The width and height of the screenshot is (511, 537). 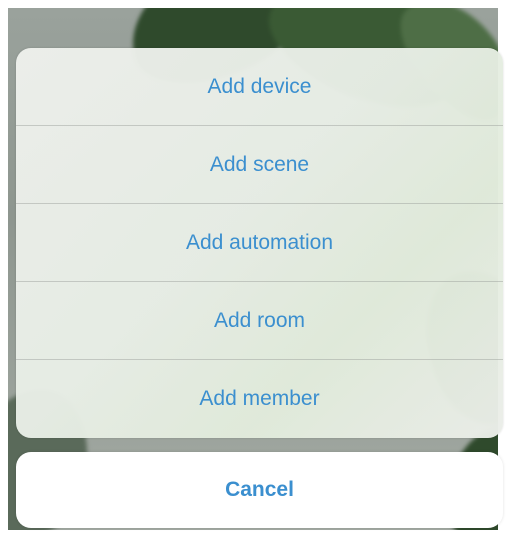 What do you see at coordinates (259, 399) in the screenshot?
I see `add-member-option: Add member` at bounding box center [259, 399].